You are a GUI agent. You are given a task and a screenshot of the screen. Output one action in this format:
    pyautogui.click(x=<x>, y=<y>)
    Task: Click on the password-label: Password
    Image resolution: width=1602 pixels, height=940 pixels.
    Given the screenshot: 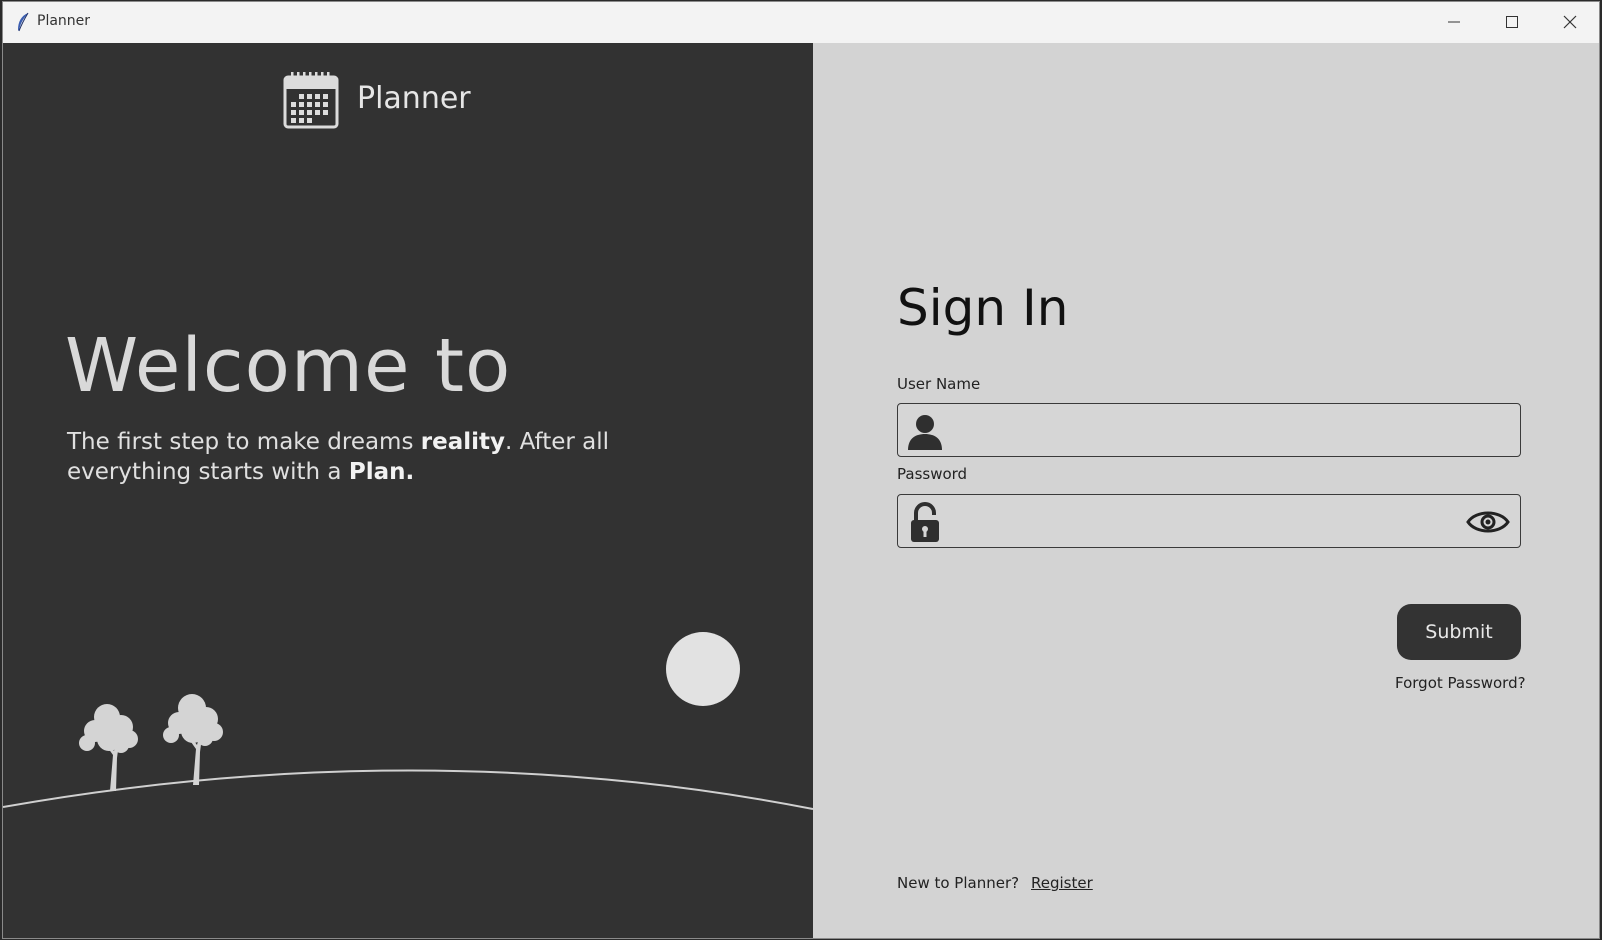 What is the action you would take?
    pyautogui.click(x=932, y=474)
    